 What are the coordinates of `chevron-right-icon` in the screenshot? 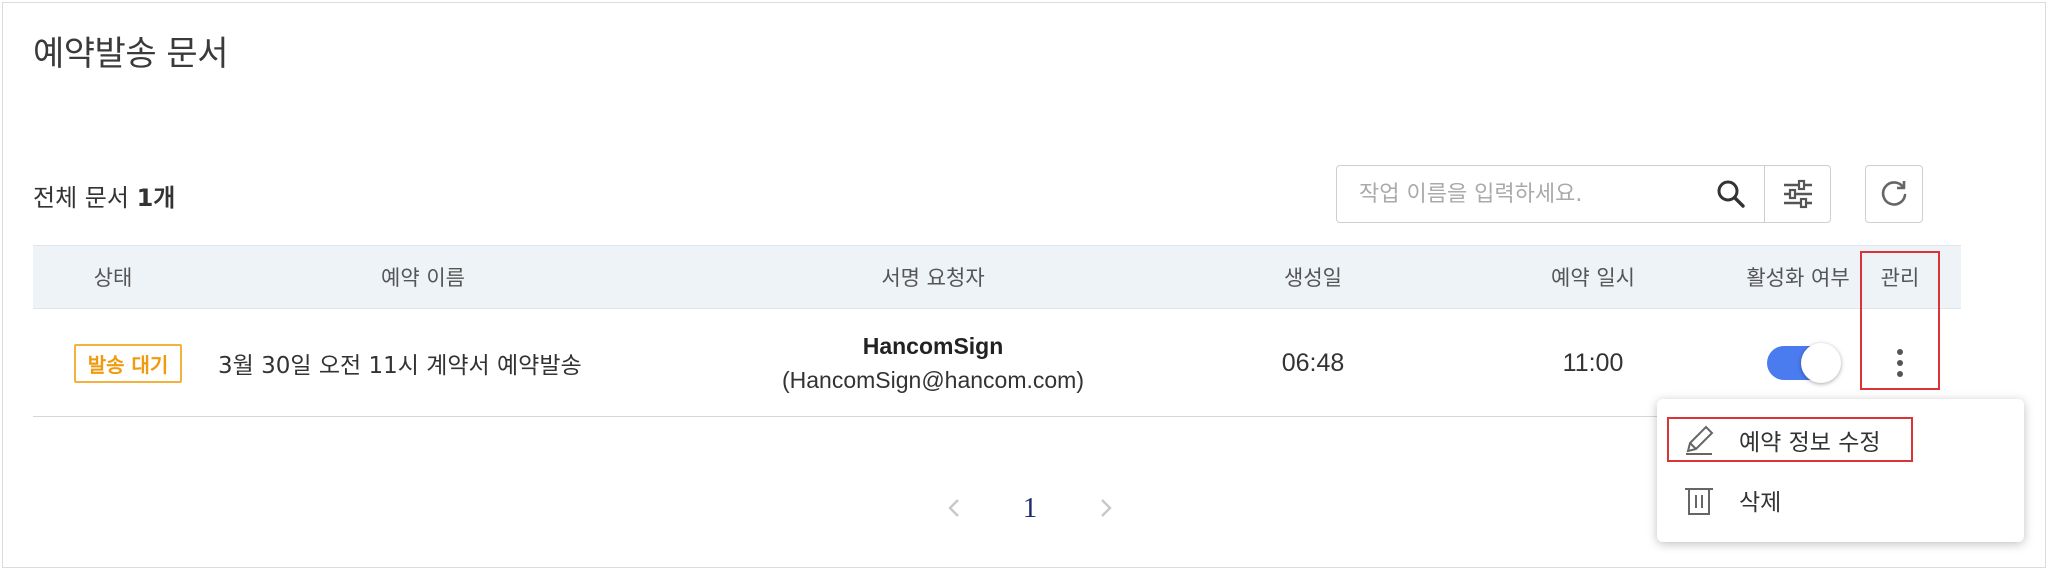 It's located at (1106, 508).